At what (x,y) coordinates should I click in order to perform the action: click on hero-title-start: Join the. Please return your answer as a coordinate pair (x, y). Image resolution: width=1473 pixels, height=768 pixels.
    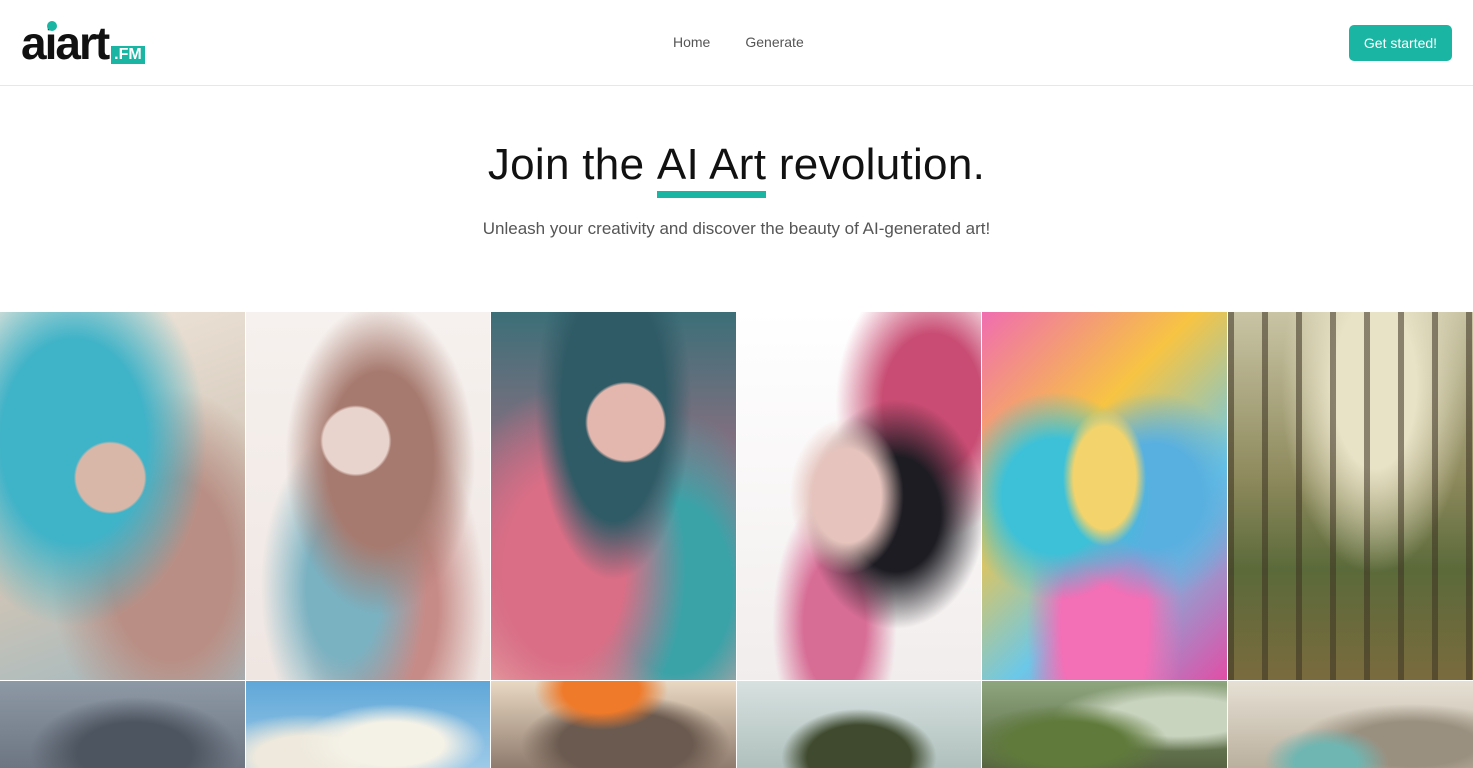
    Looking at the image, I should click on (572, 164).